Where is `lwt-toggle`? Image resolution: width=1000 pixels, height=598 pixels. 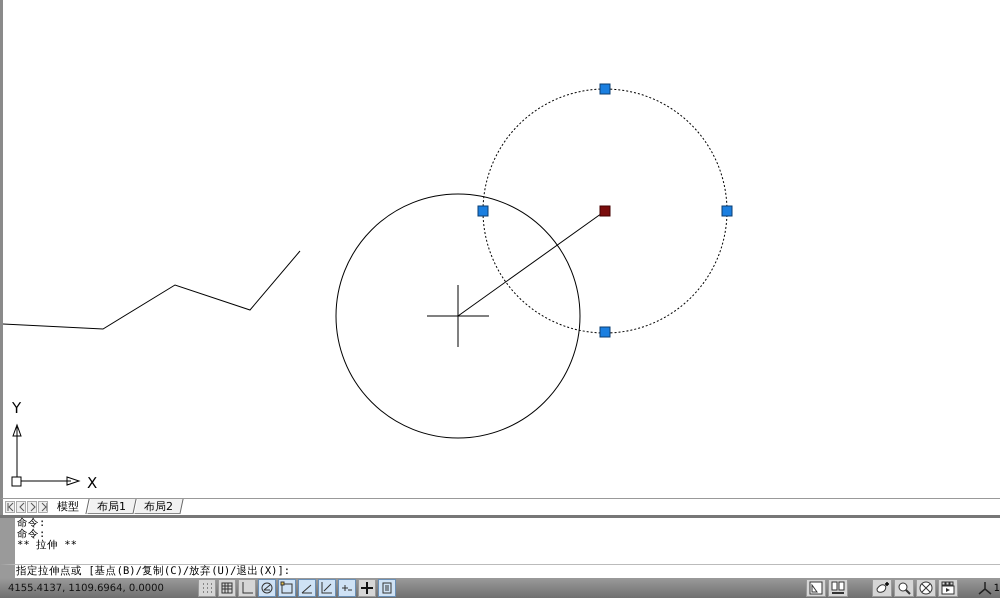
lwt-toggle is located at coordinates (367, 588).